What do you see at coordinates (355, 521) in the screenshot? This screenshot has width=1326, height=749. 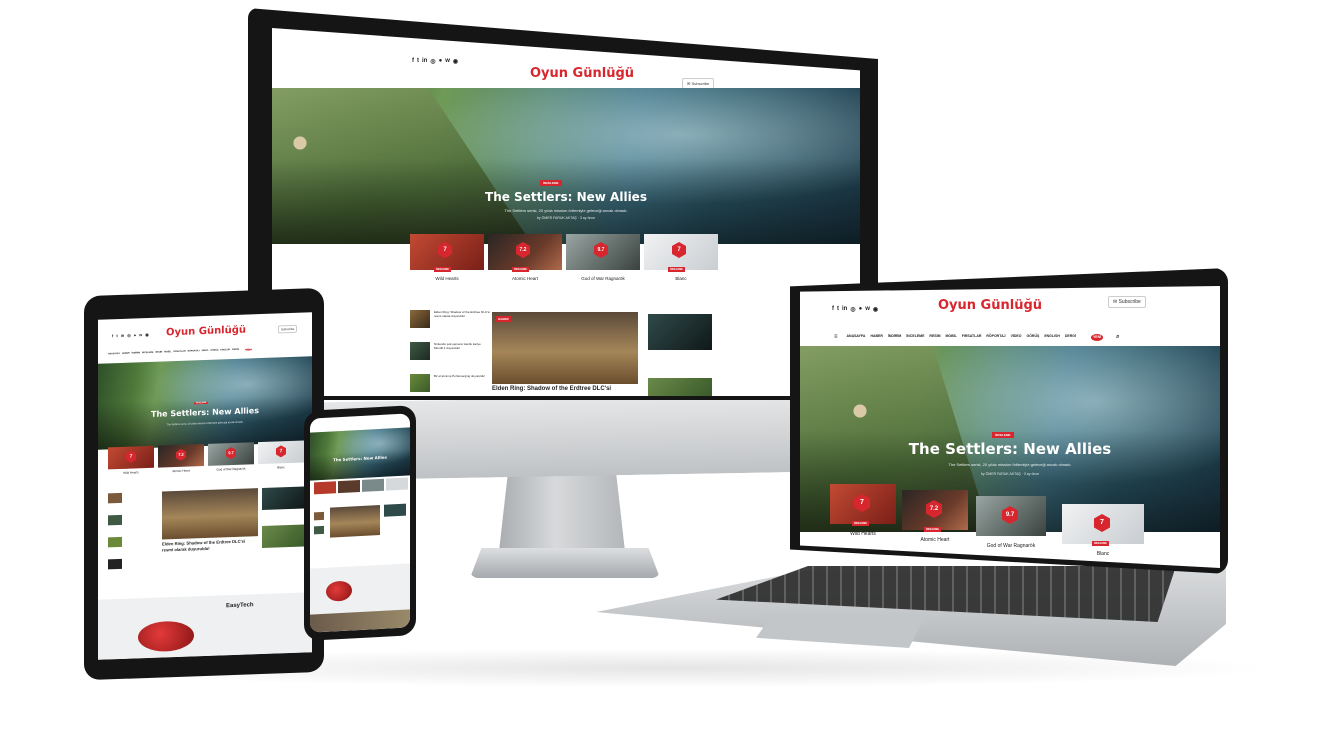 I see `feature-article` at bounding box center [355, 521].